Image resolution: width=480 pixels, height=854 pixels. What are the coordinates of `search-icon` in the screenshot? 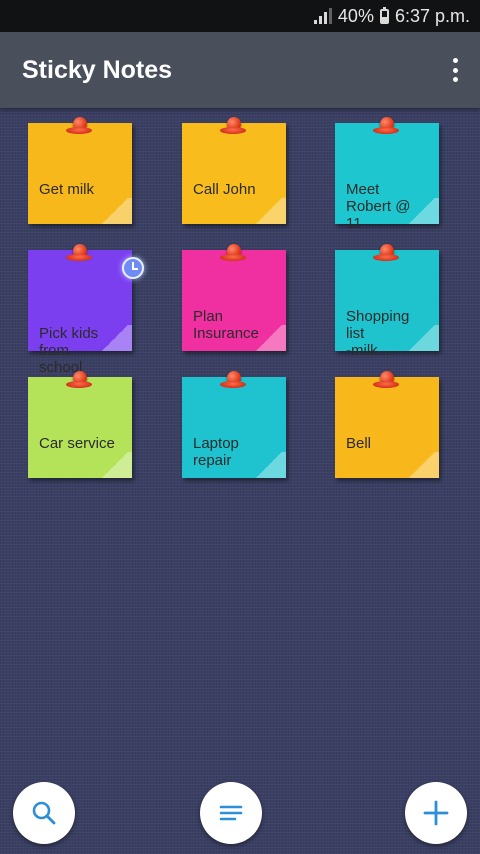 It's located at (44, 813).